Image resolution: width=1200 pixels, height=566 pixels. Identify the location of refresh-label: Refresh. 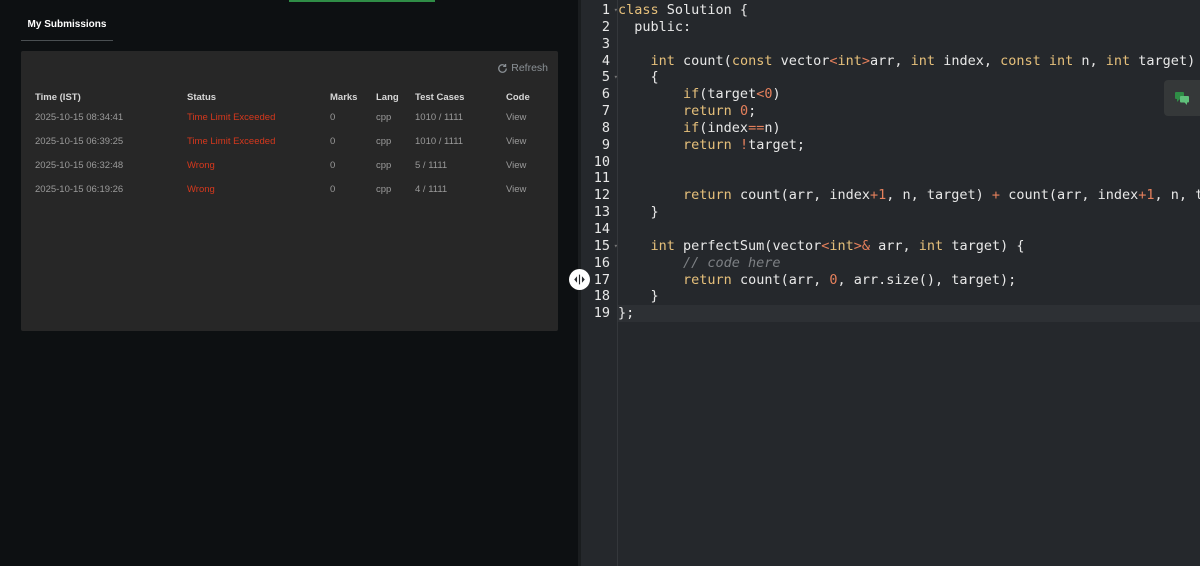
(529, 68).